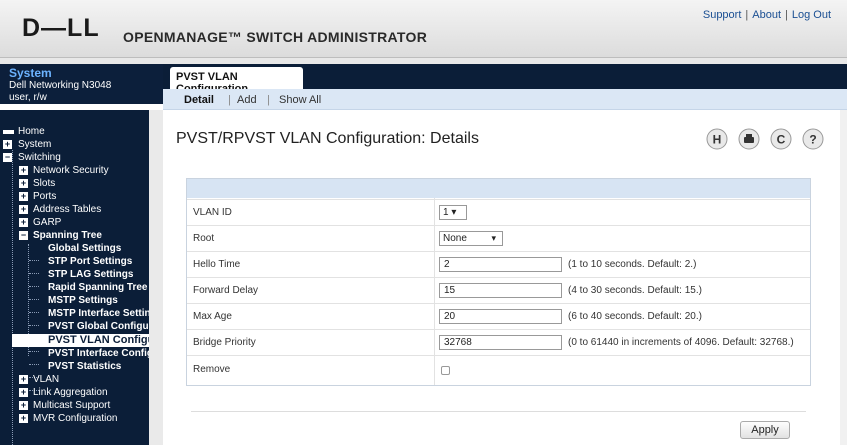  What do you see at coordinates (635, 290) in the screenshot?
I see `forward-delay-hint: (4 to 30 seconds. Default: 15.)` at bounding box center [635, 290].